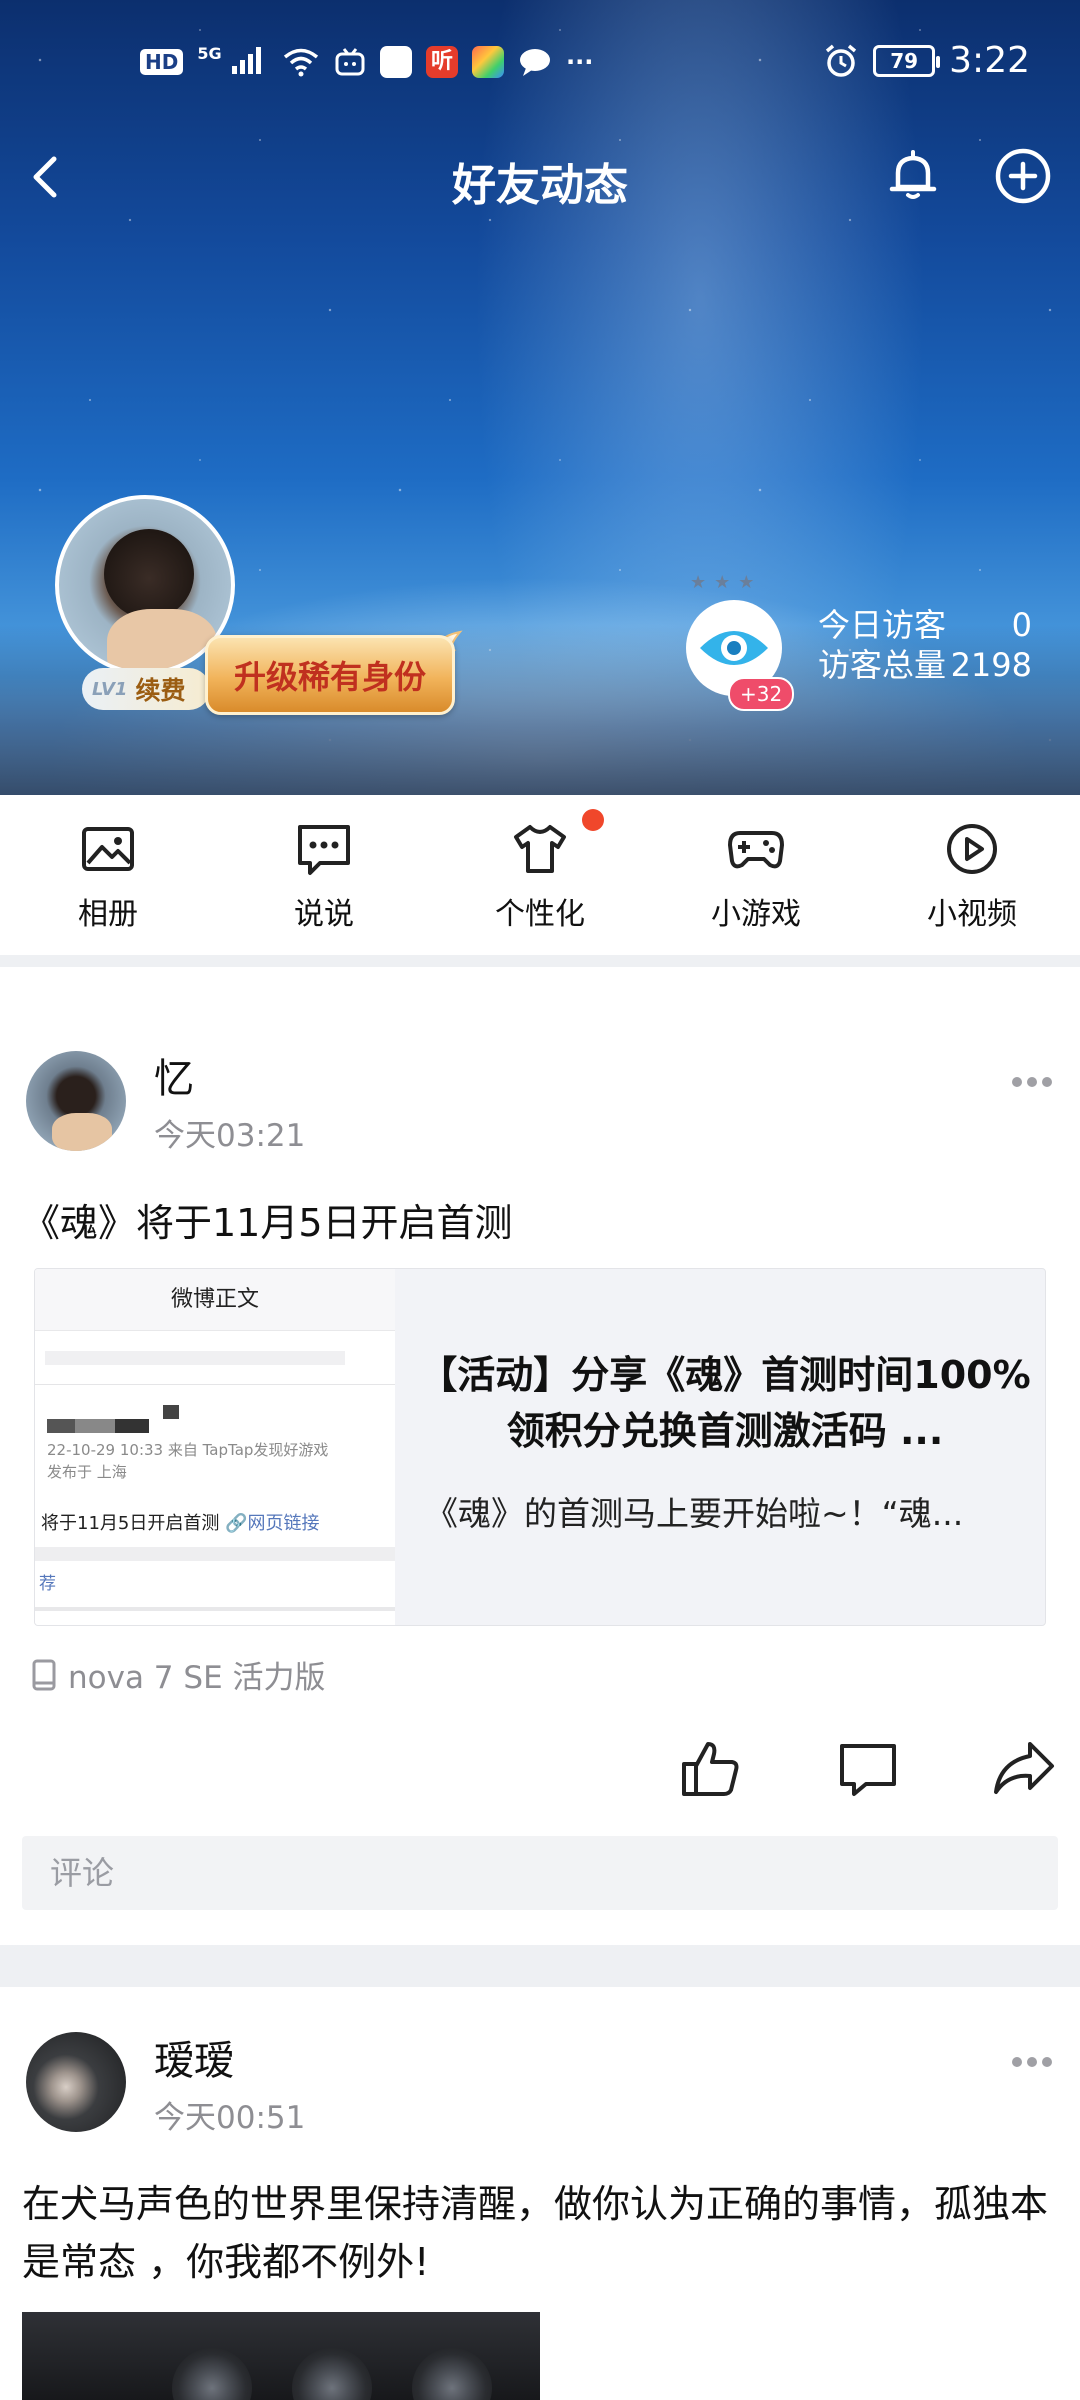 The image size is (1080, 2400). Describe the element at coordinates (44, 1674) in the screenshot. I see `phone-icon` at that location.